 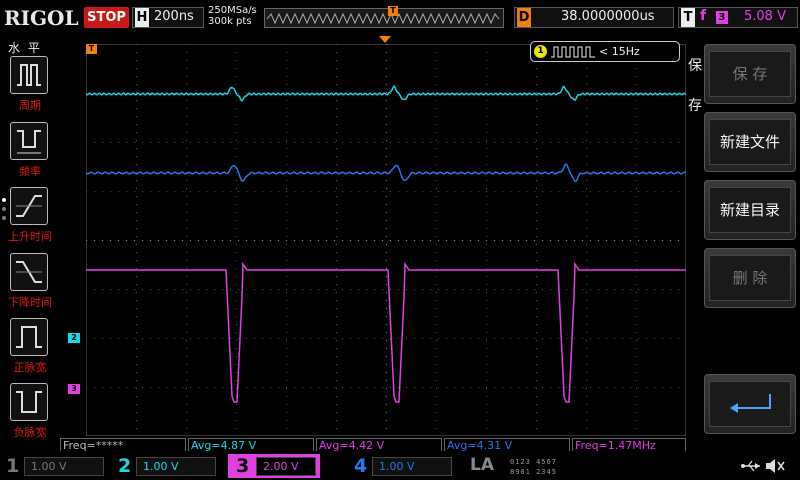 What do you see at coordinates (573, 52) in the screenshot?
I see `counter-square-wave-icon` at bounding box center [573, 52].